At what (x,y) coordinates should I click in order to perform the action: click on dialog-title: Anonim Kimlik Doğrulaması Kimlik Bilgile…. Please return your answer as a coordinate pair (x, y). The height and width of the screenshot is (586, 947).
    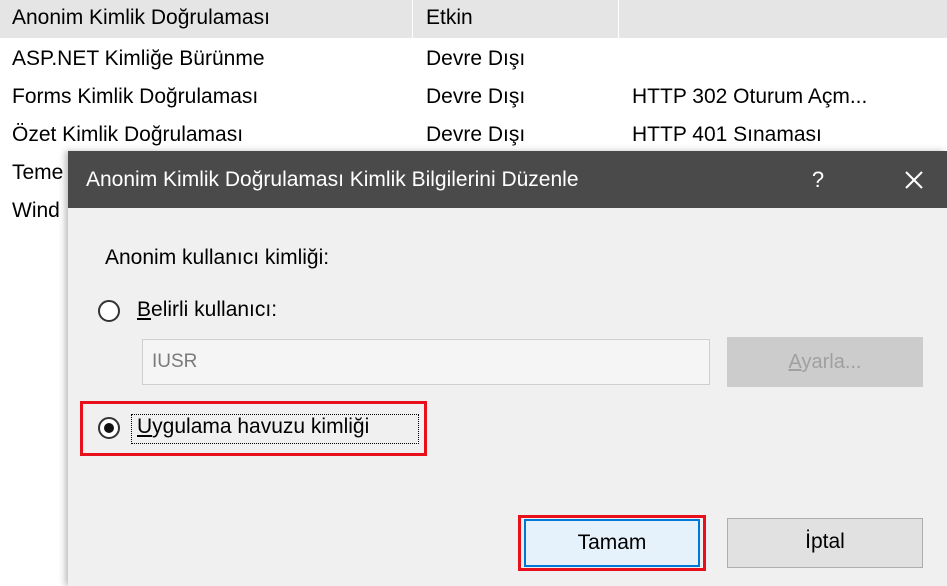
    Looking at the image, I should click on (332, 179).